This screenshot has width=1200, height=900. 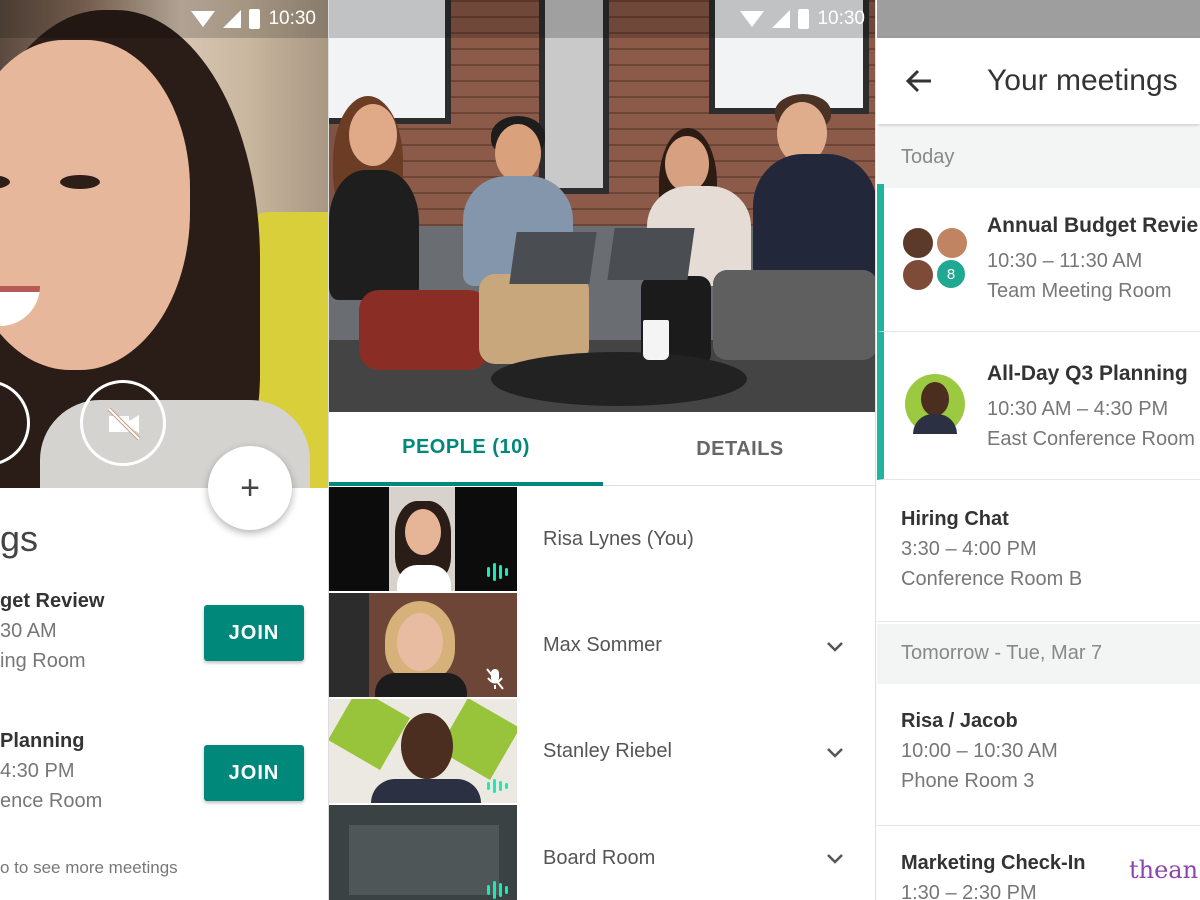 I want to click on participant-name: Risa Lynes (You), so click(x=618, y=539).